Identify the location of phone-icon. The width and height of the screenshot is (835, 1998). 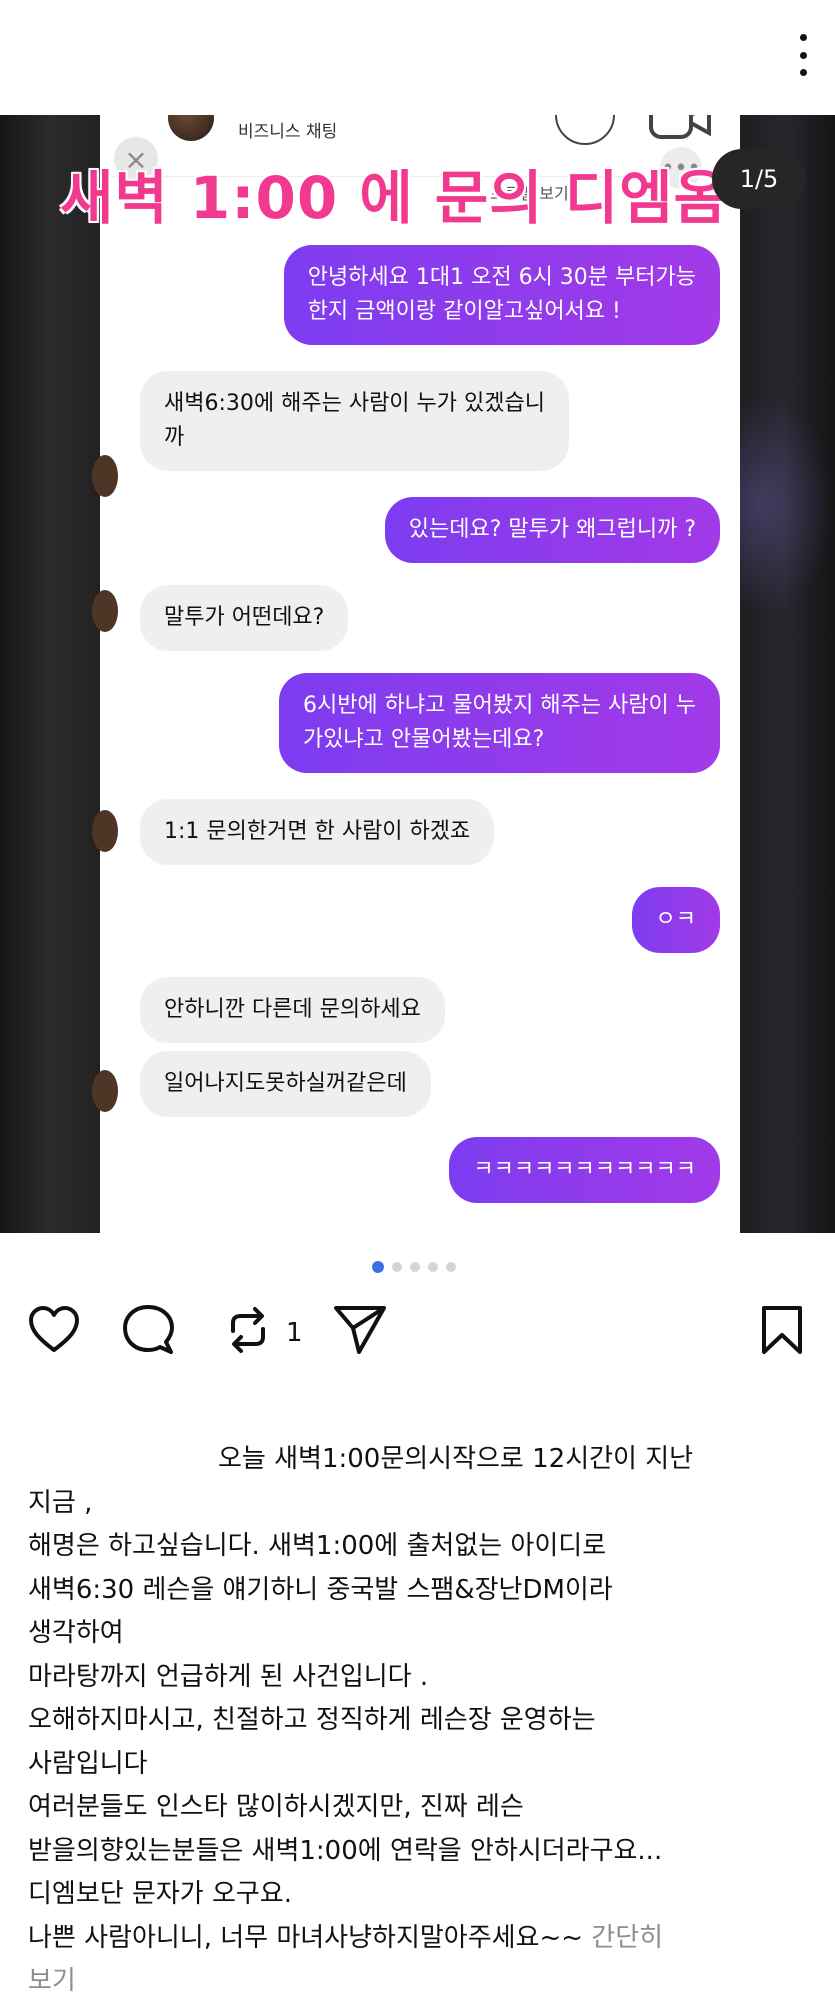
(585, 130).